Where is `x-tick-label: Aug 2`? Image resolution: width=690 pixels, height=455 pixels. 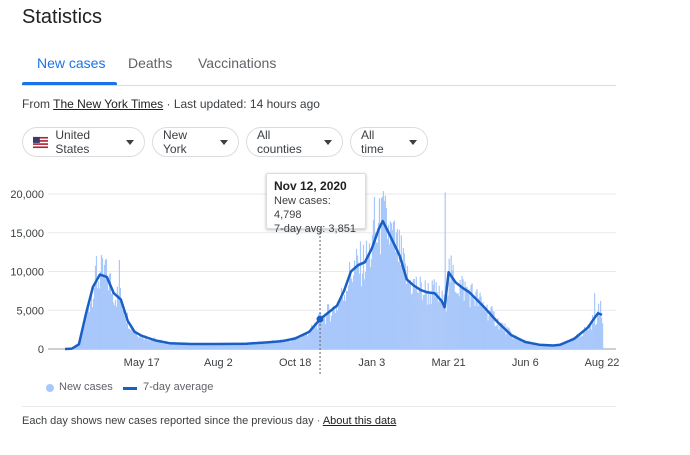
x-tick-label: Aug 2 is located at coordinates (218, 363).